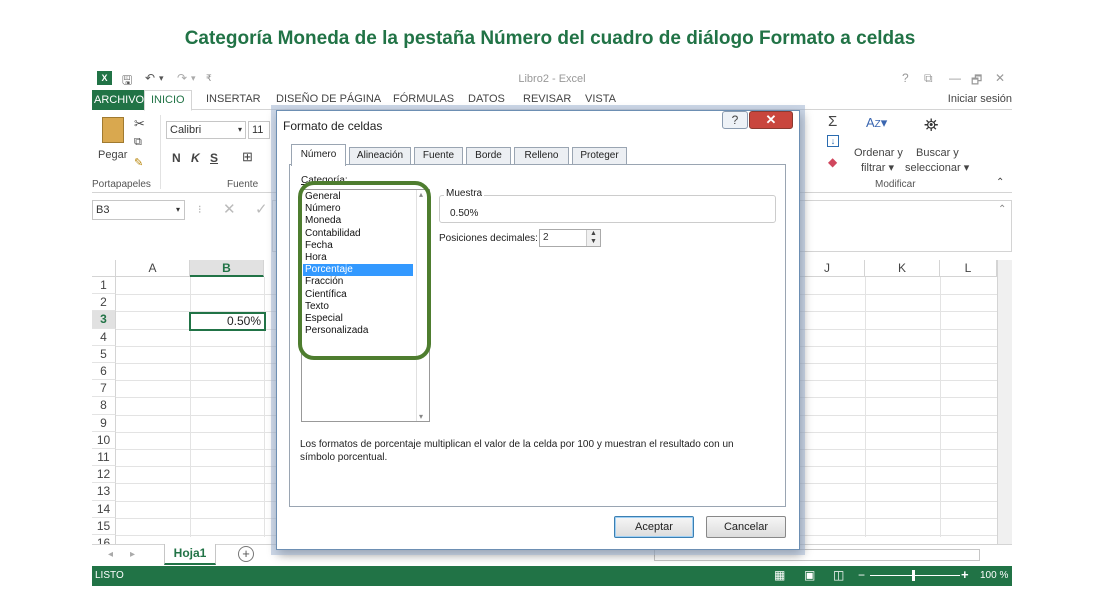 Image resolution: width=1100 pixels, height=596 pixels. What do you see at coordinates (746, 527) in the screenshot?
I see `cancel-button: Cancelar` at bounding box center [746, 527].